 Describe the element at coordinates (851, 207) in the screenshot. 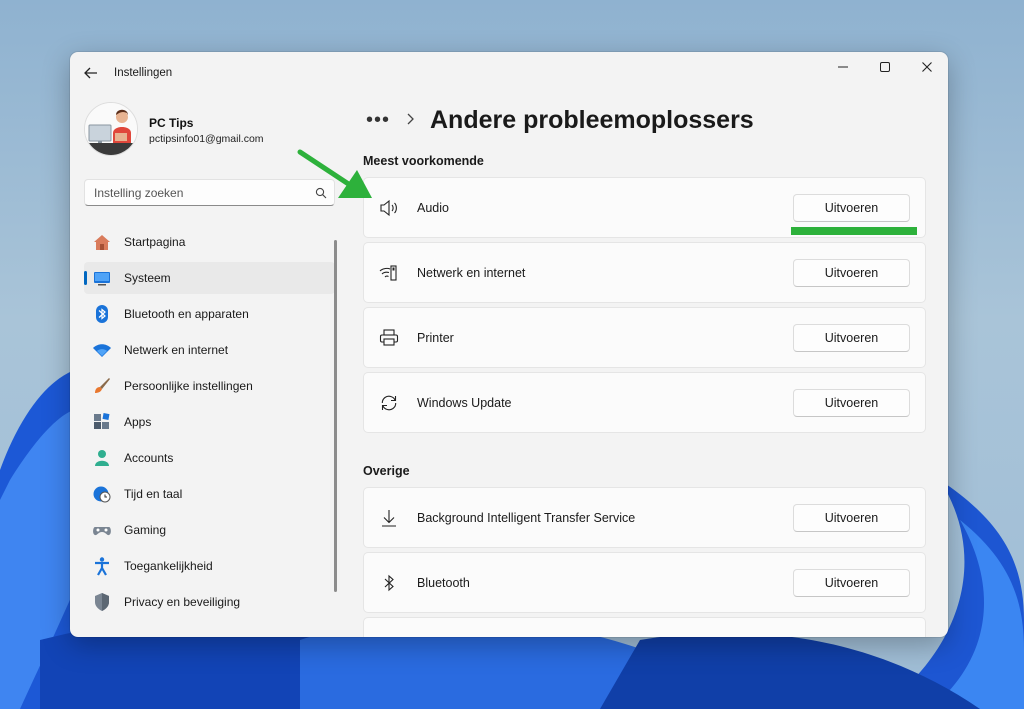

I see `run-audio-button: Uitvoeren` at that location.